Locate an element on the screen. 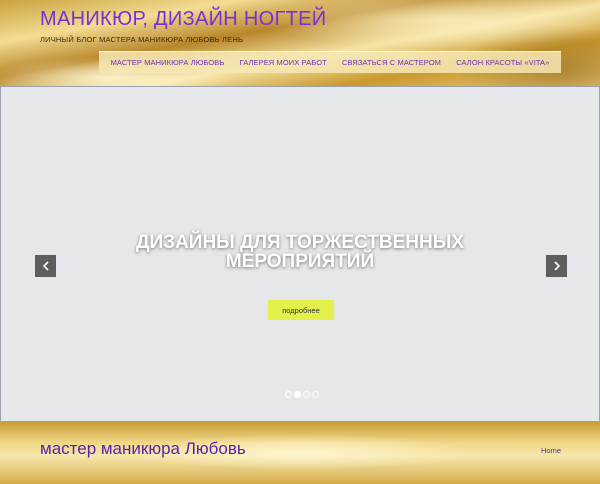 Image resolution: width=600 pixels, height=484 pixels. nav-item-gallery: ГАЛЕРЕЯ МОИХ РАБОТ is located at coordinates (283, 62).